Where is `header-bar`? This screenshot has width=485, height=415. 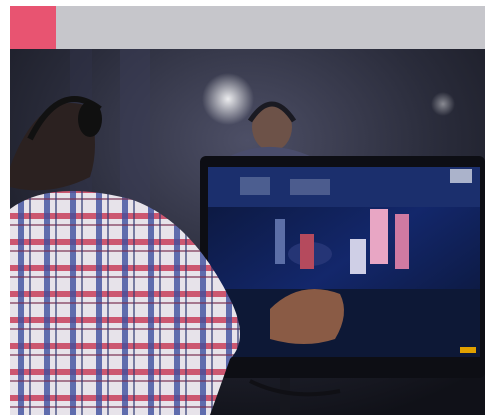 header-bar is located at coordinates (247, 27).